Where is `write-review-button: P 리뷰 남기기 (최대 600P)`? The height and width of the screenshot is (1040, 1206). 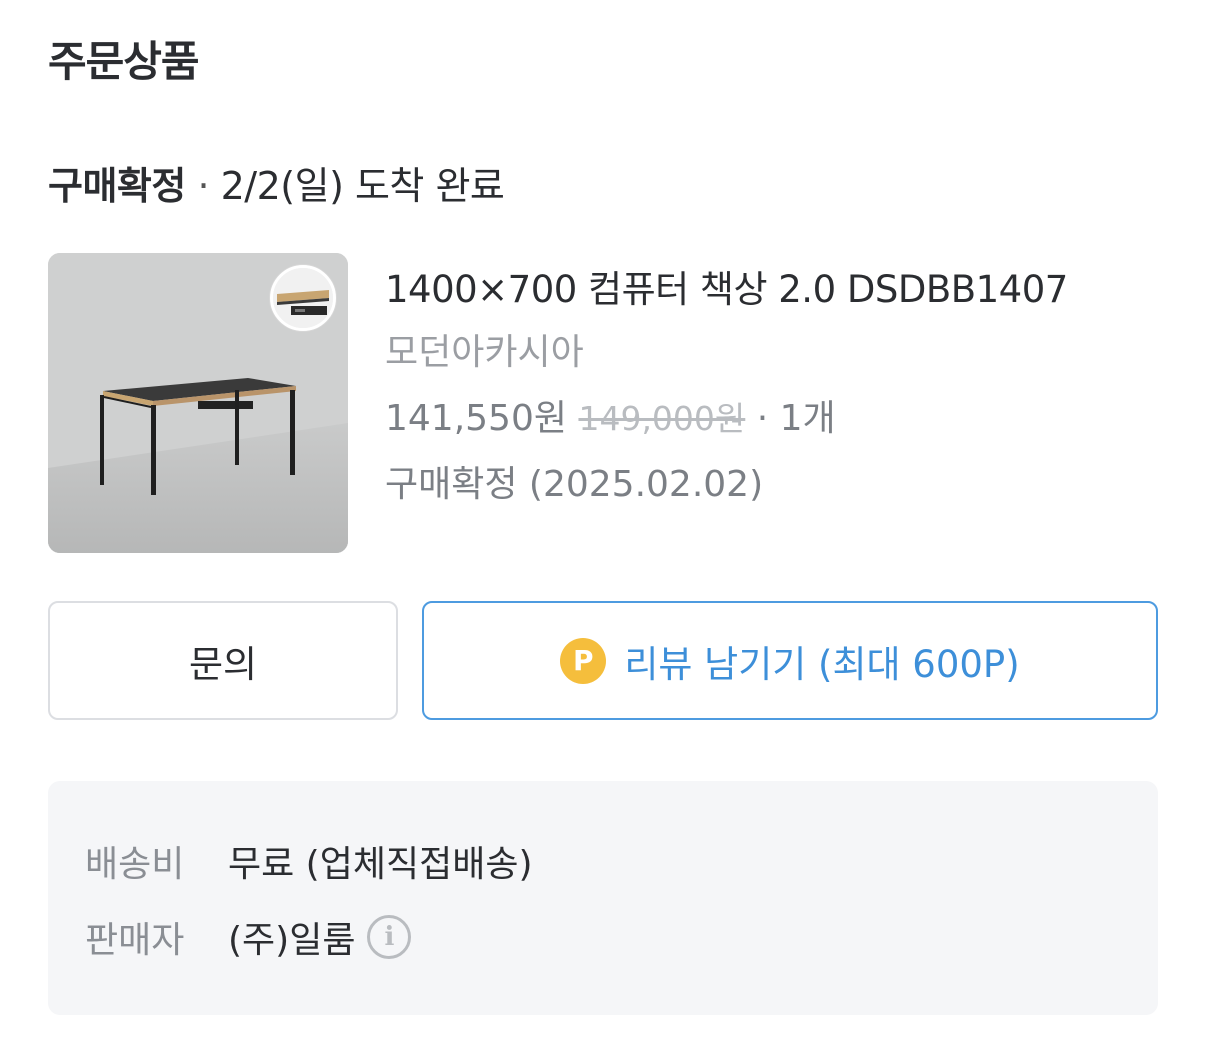
write-review-button: P 리뷰 남기기 (최대 600P) is located at coordinates (790, 660).